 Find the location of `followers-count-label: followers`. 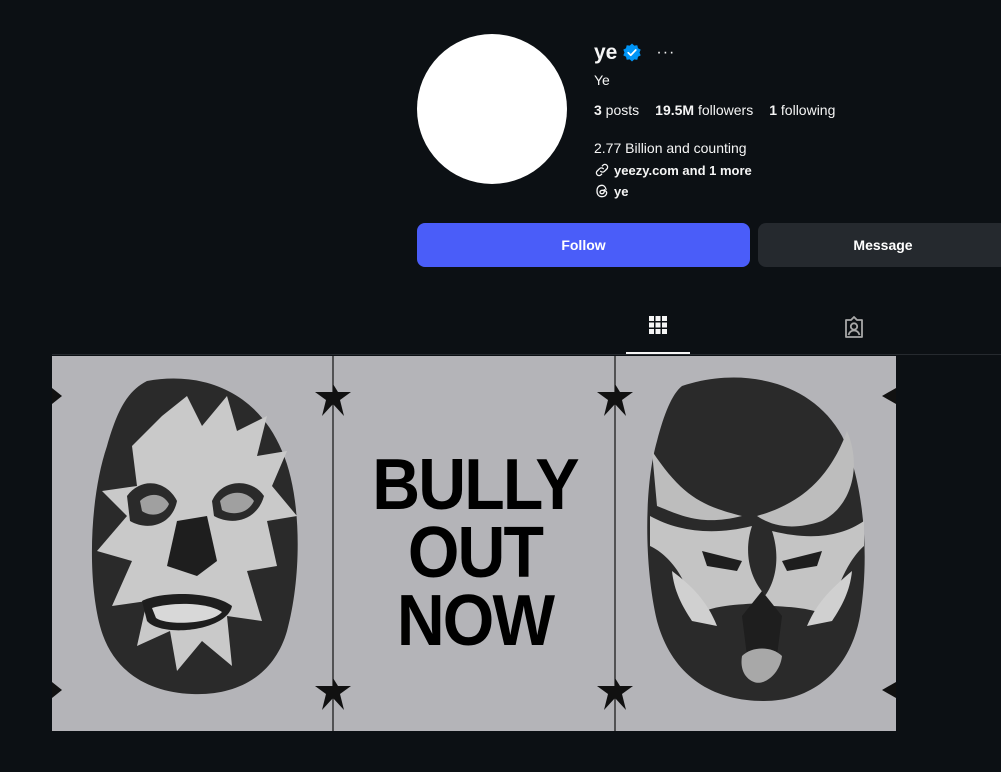

followers-count-label: followers is located at coordinates (724, 110).